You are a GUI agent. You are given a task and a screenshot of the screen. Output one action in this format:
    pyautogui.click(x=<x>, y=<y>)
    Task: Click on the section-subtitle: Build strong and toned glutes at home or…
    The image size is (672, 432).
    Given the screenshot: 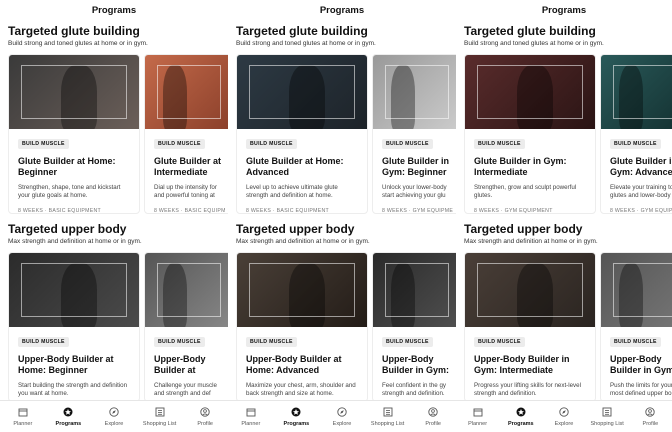 What is the action you would take?
    pyautogui.click(x=534, y=43)
    